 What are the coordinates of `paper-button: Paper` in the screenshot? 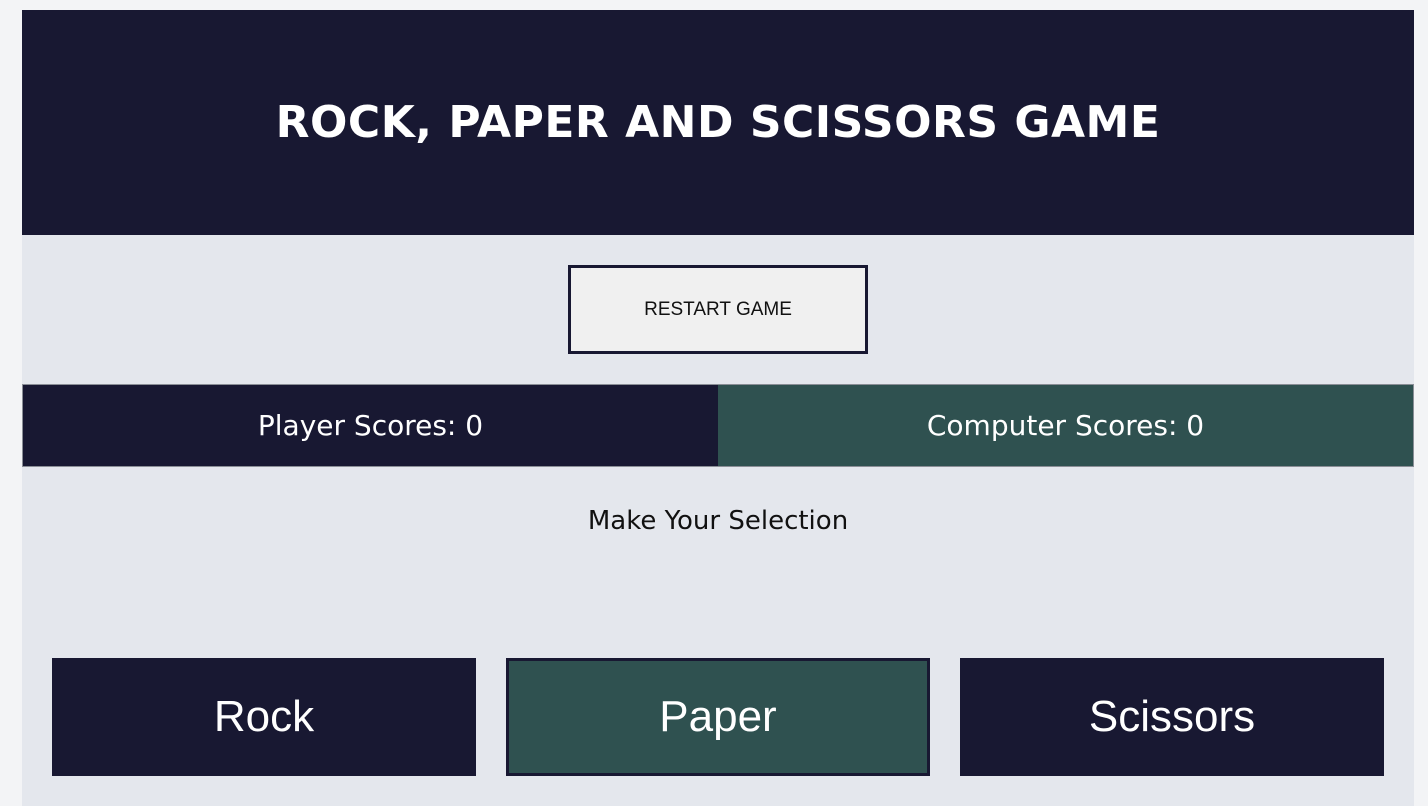 It's located at (718, 717).